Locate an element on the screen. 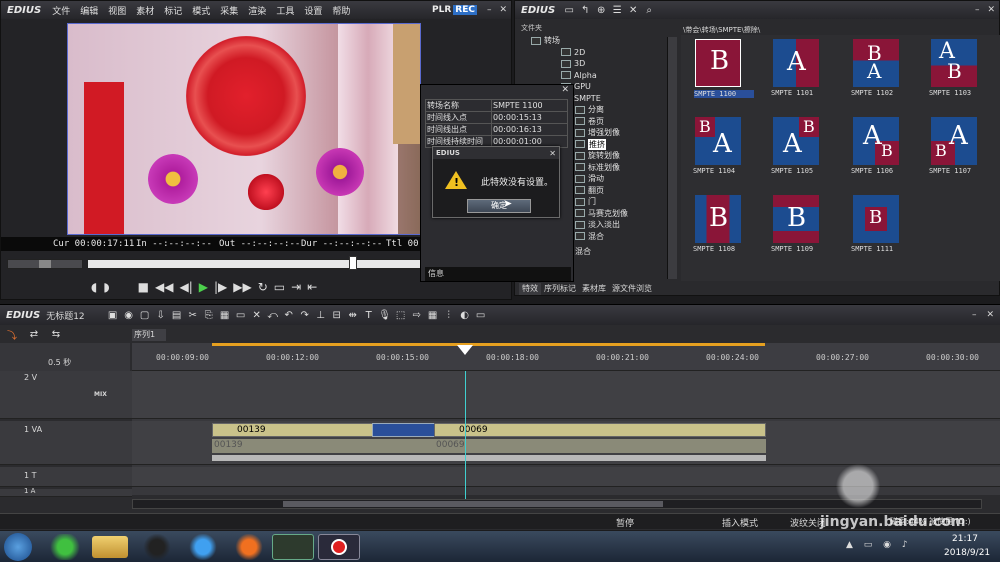  thumb-smpte-1101: A SMPTE 1101 is located at coordinates (795, 68).